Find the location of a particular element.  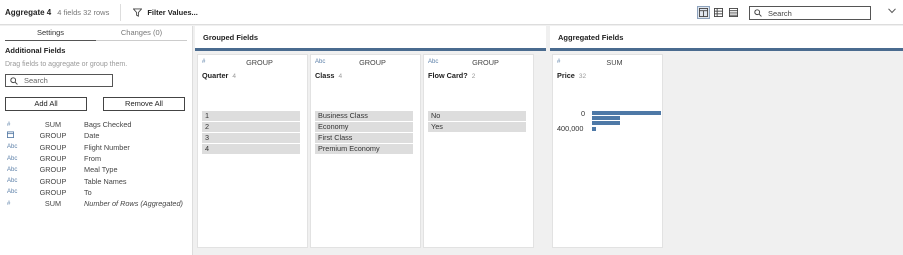

step-title: Aggregate 4 is located at coordinates (28, 12).